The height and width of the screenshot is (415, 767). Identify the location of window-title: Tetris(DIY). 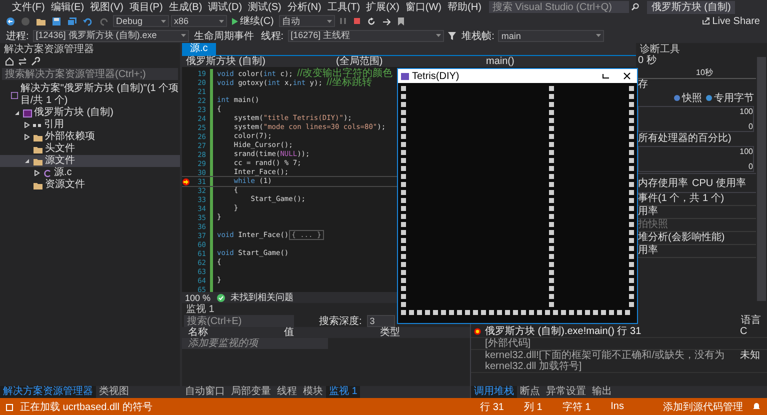
(436, 76).